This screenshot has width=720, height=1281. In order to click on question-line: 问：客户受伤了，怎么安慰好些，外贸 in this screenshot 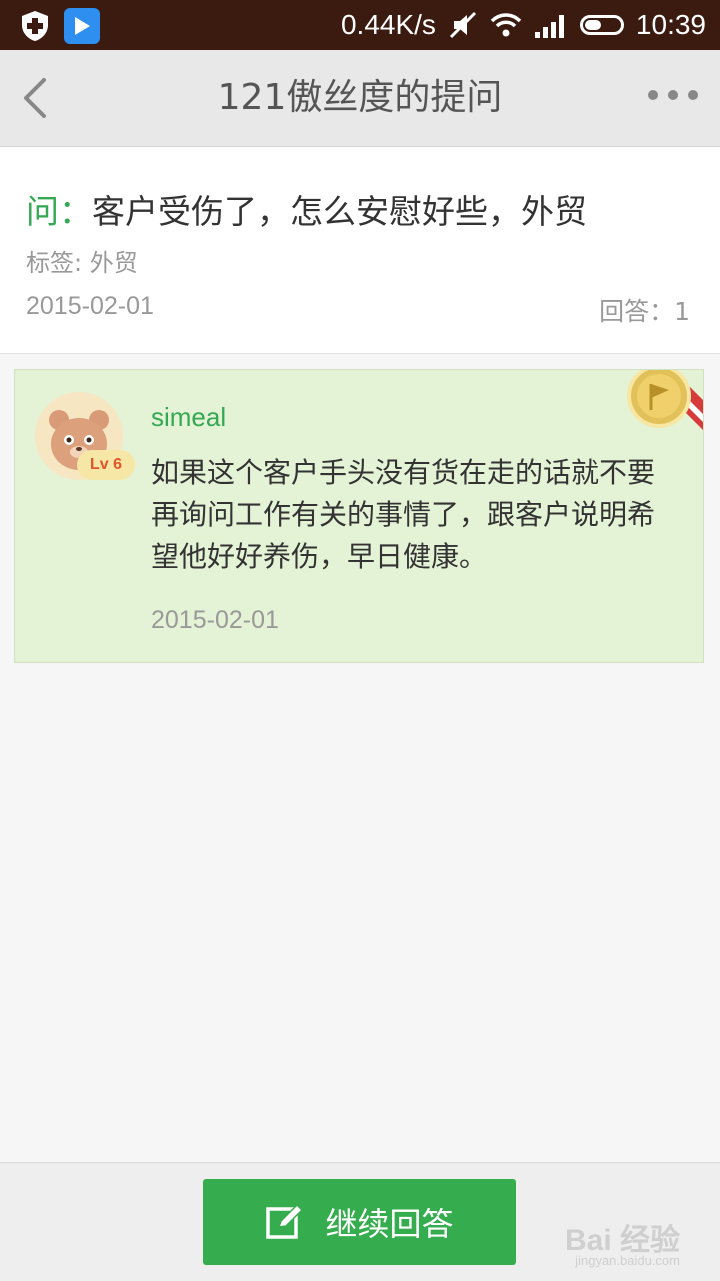, I will do `click(306, 209)`.